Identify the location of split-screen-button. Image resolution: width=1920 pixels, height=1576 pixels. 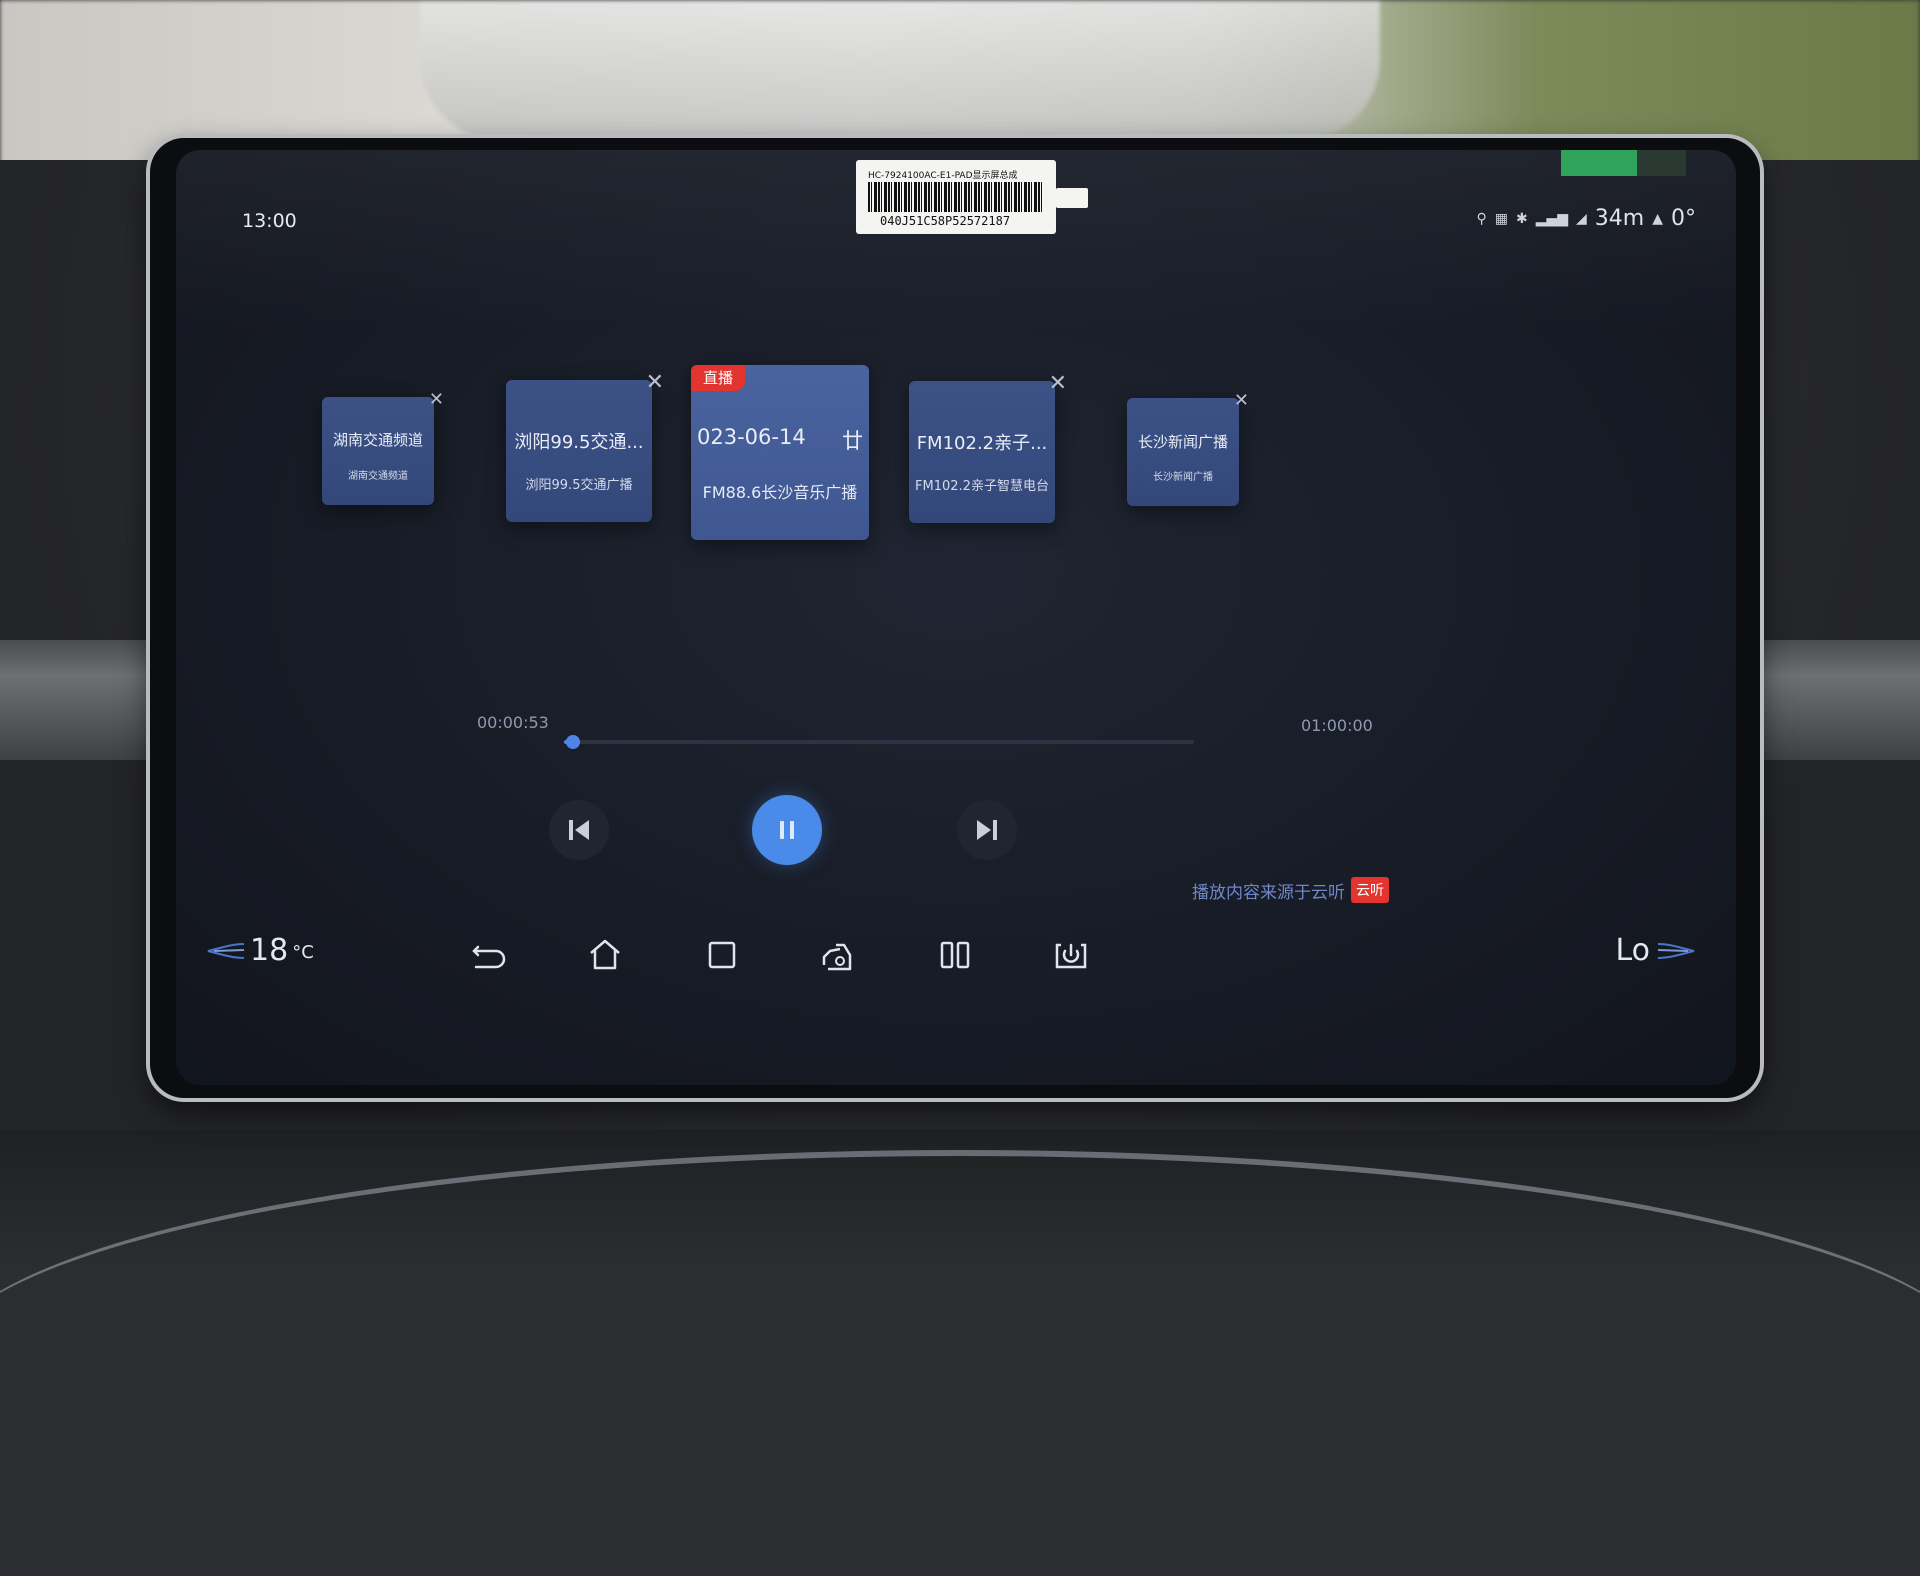
(955, 955).